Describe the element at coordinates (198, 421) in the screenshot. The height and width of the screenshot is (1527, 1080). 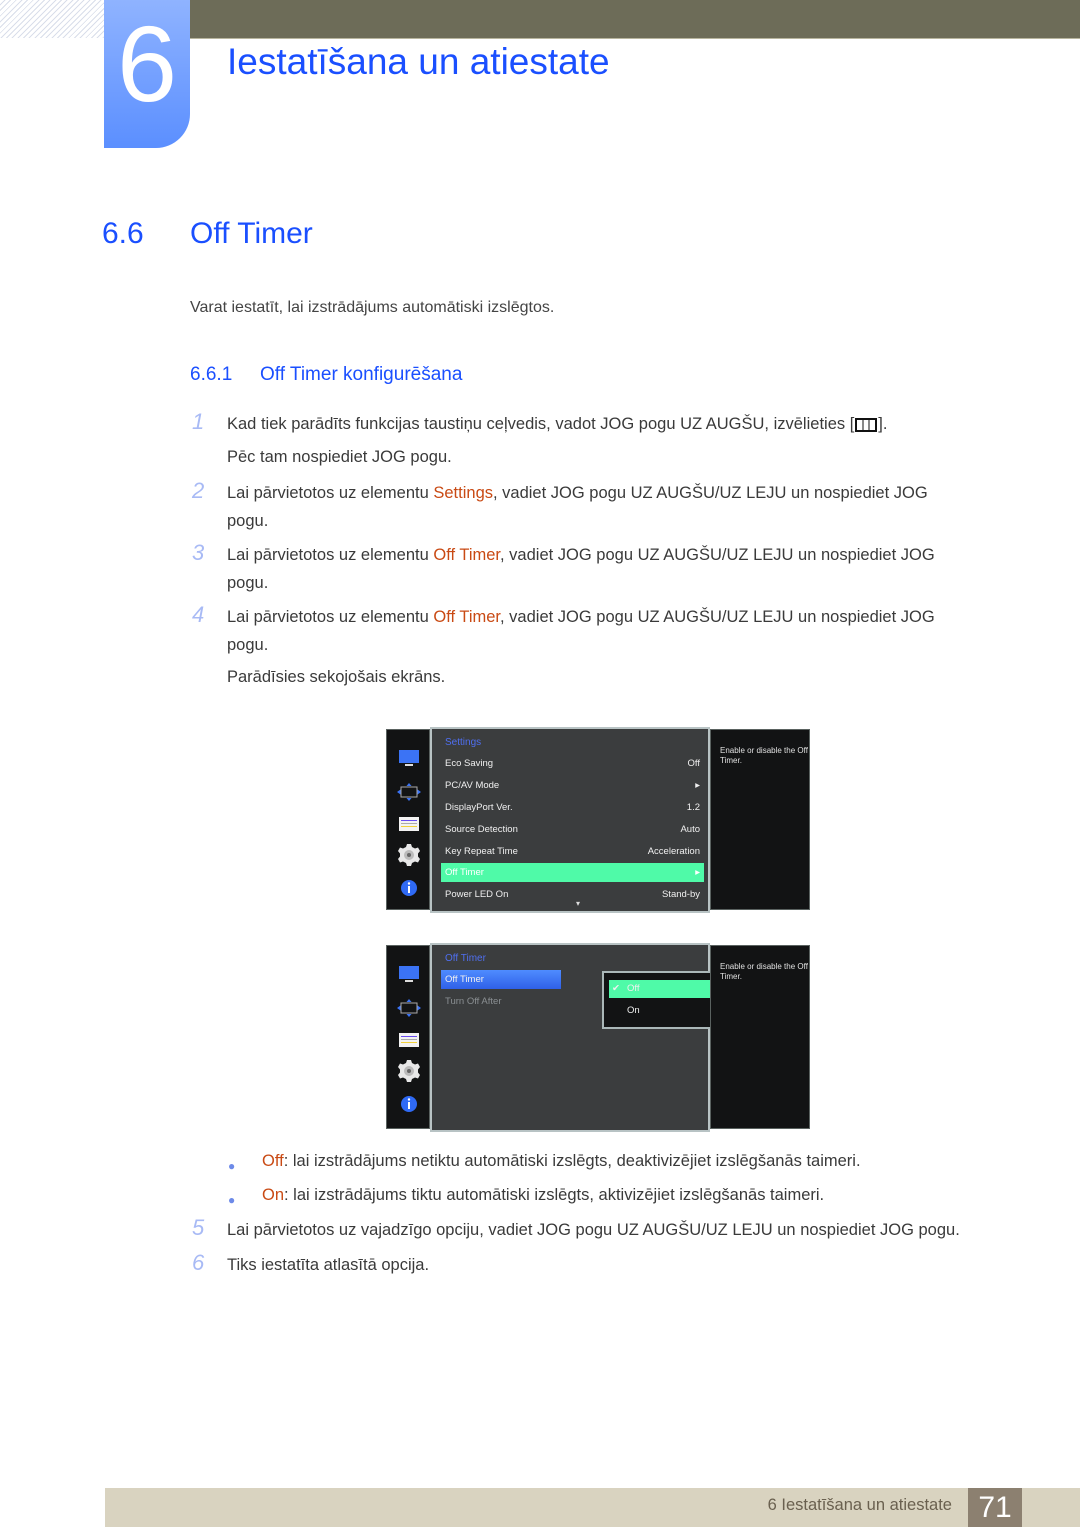
I see `step-number: 1` at that location.